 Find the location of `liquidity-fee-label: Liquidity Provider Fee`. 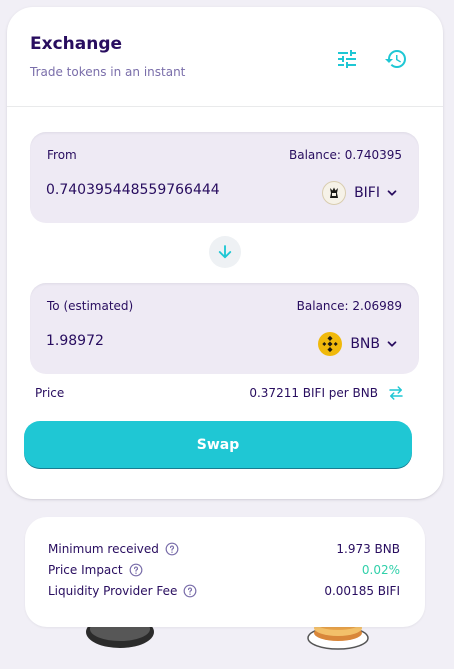

liquidity-fee-label: Liquidity Provider Fee is located at coordinates (113, 591).